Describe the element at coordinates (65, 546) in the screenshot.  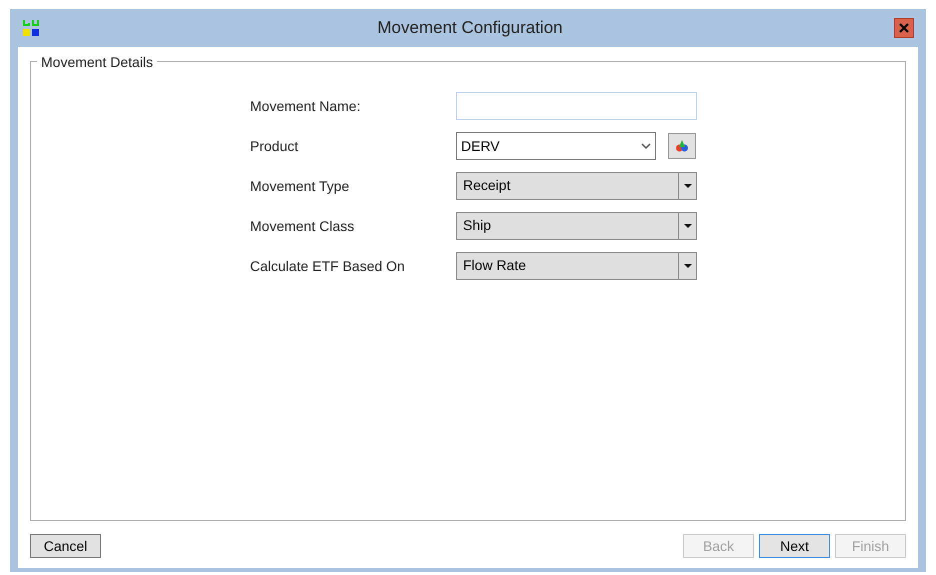
I see `dialog-button: Cancel` at that location.